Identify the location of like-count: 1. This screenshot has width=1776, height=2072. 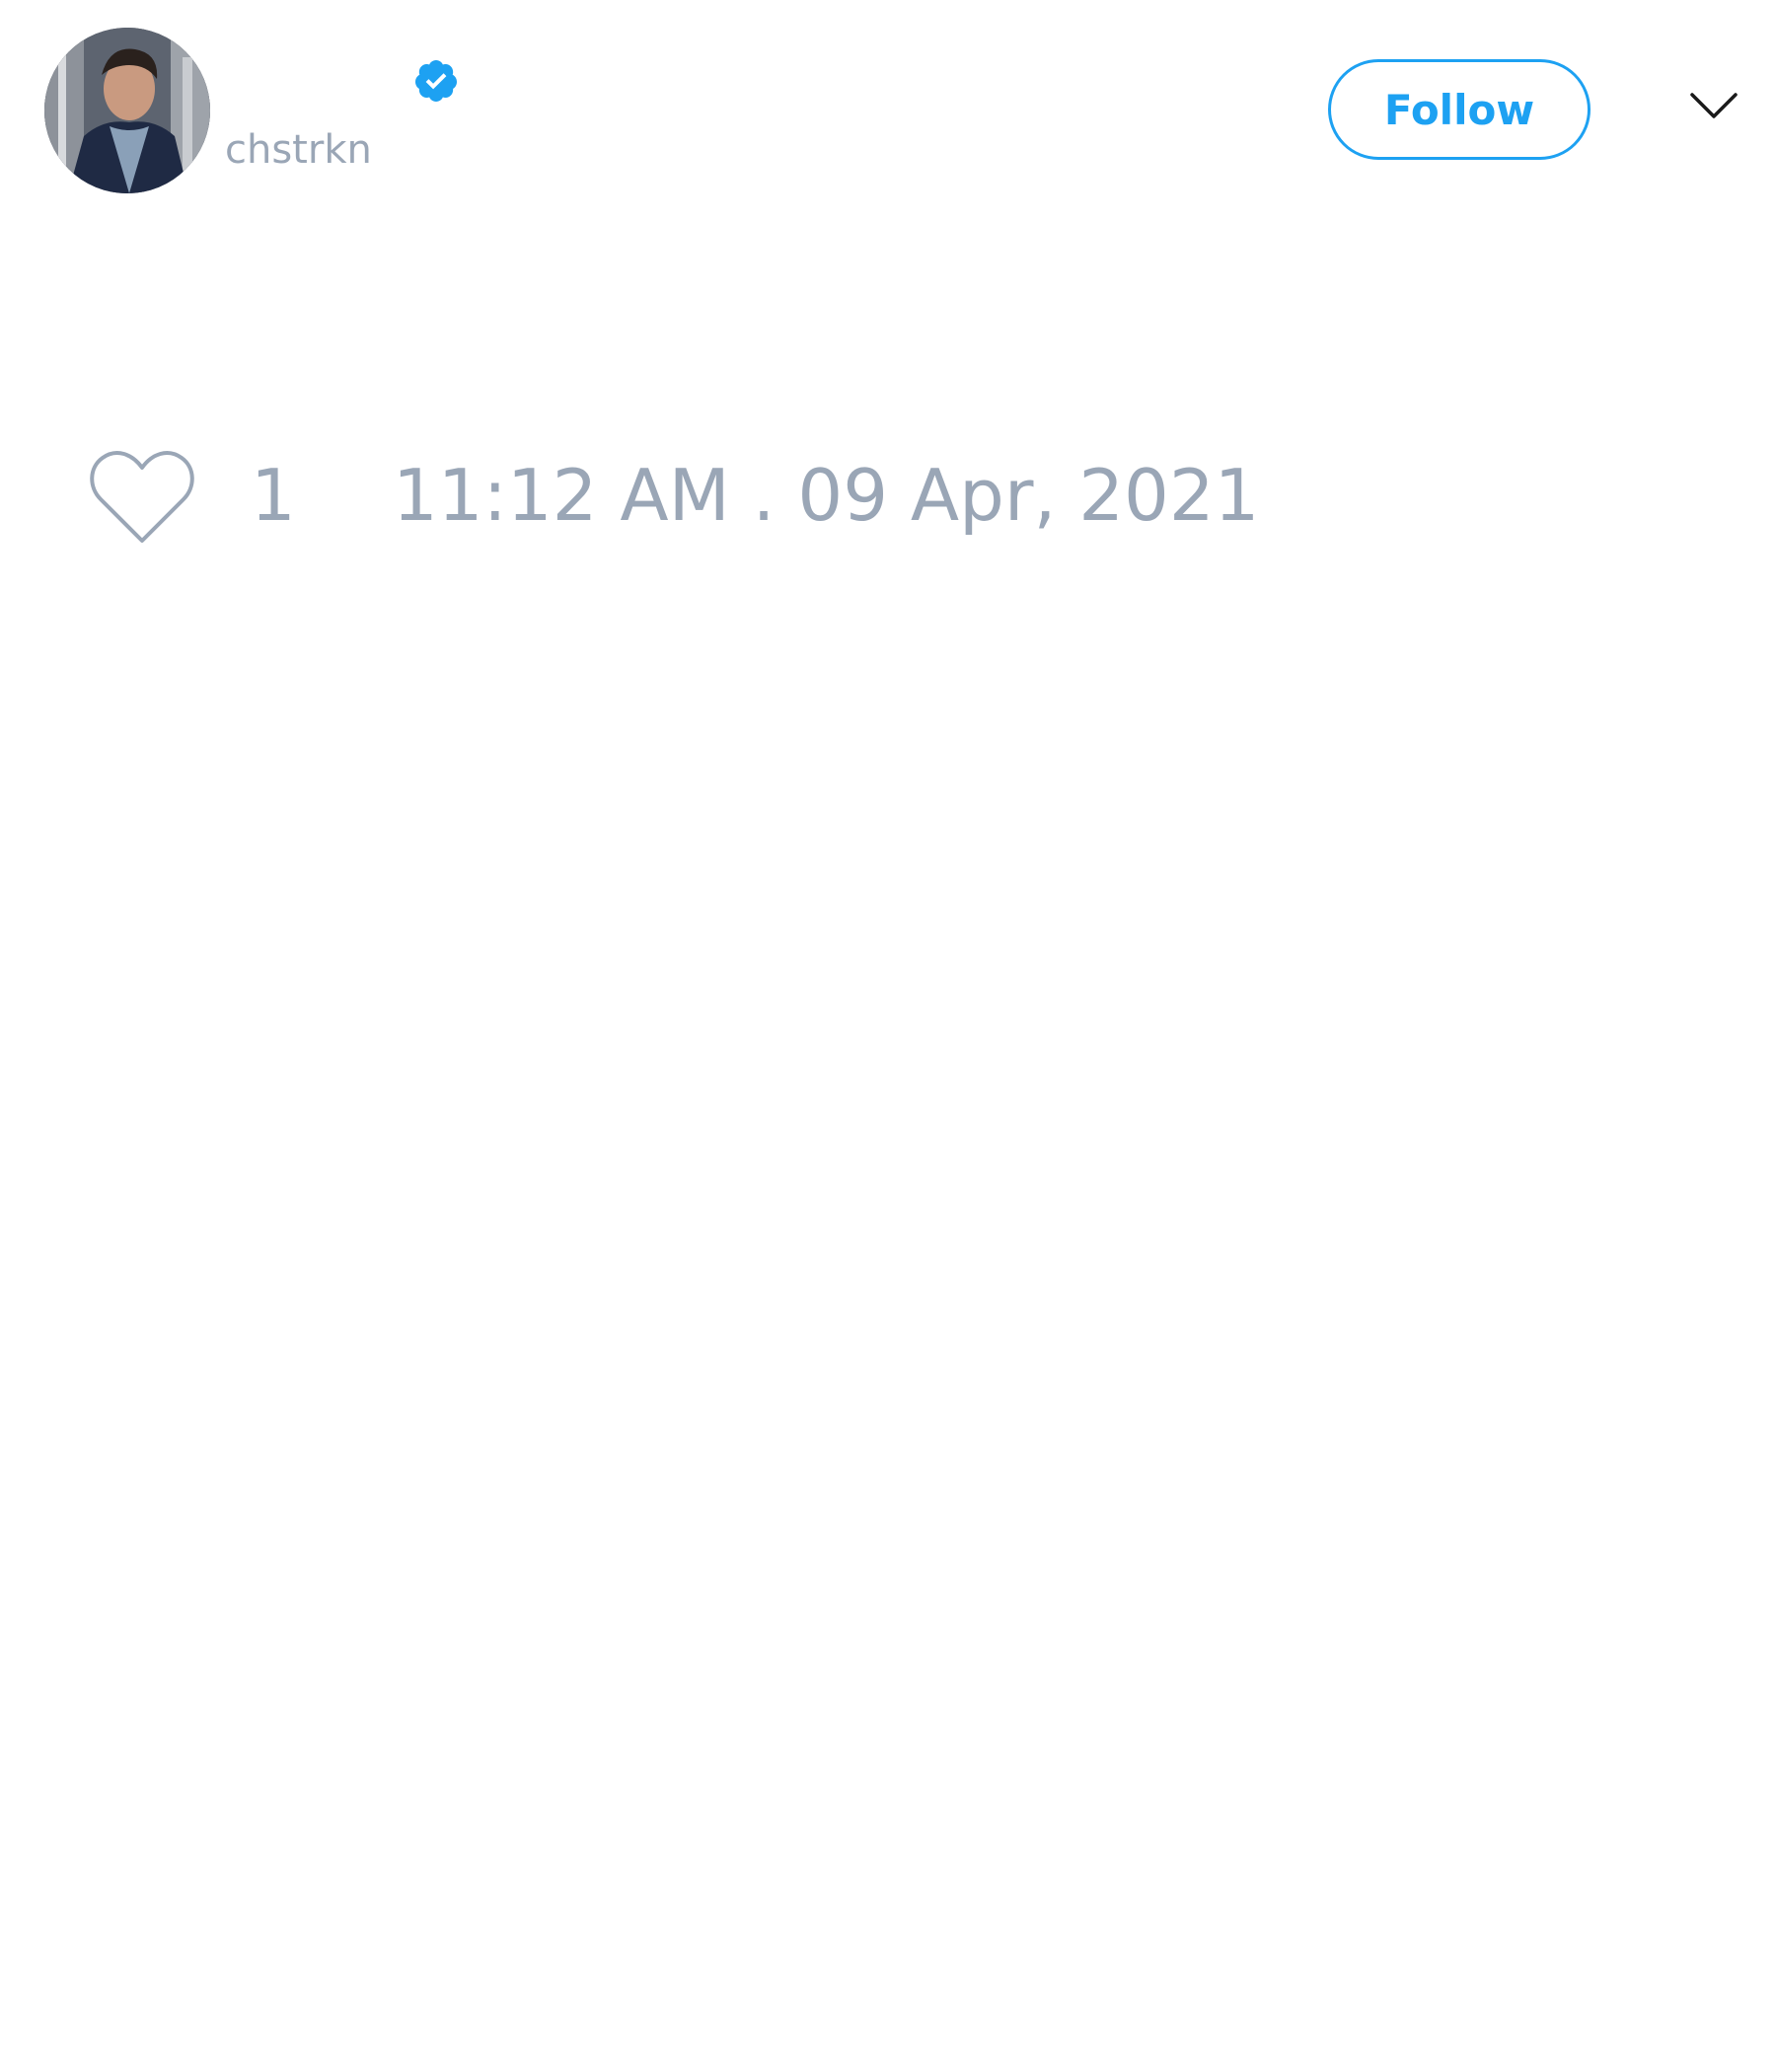
(274, 496).